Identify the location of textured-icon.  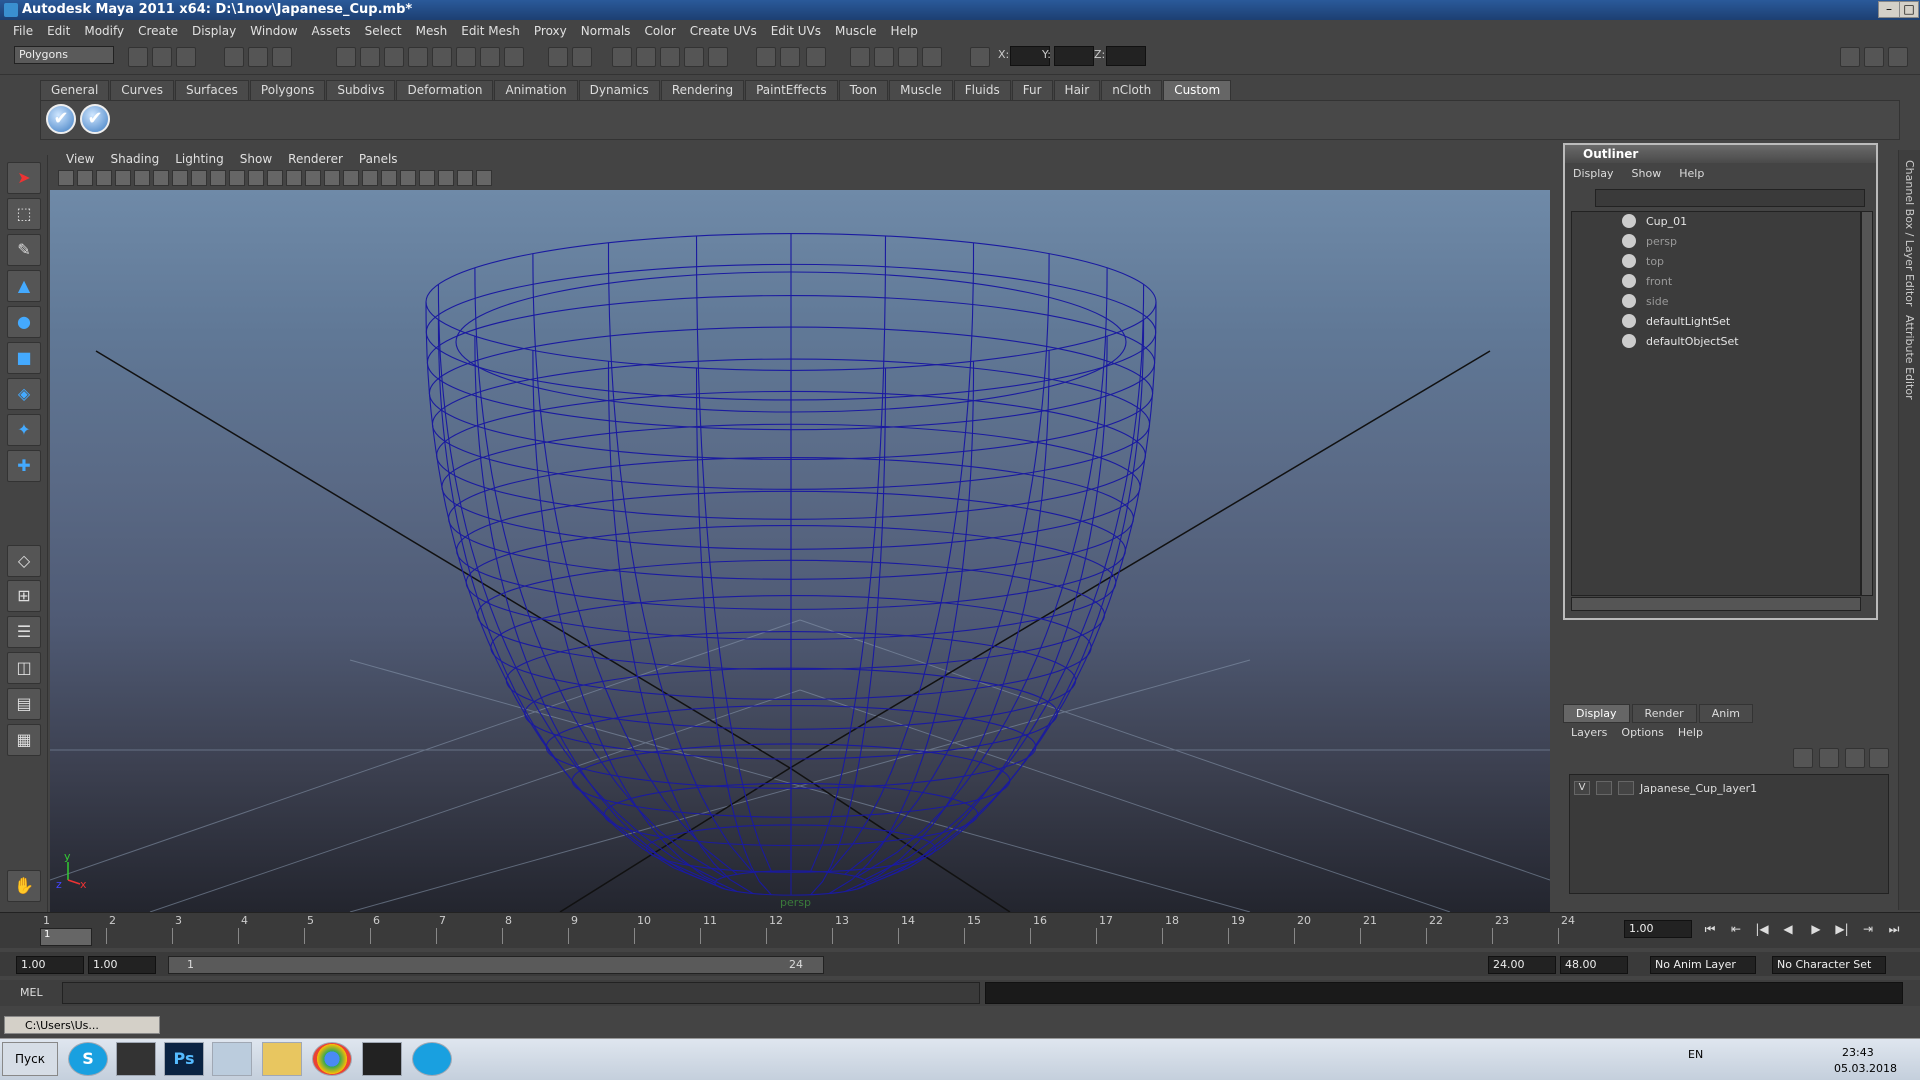
(351, 178).